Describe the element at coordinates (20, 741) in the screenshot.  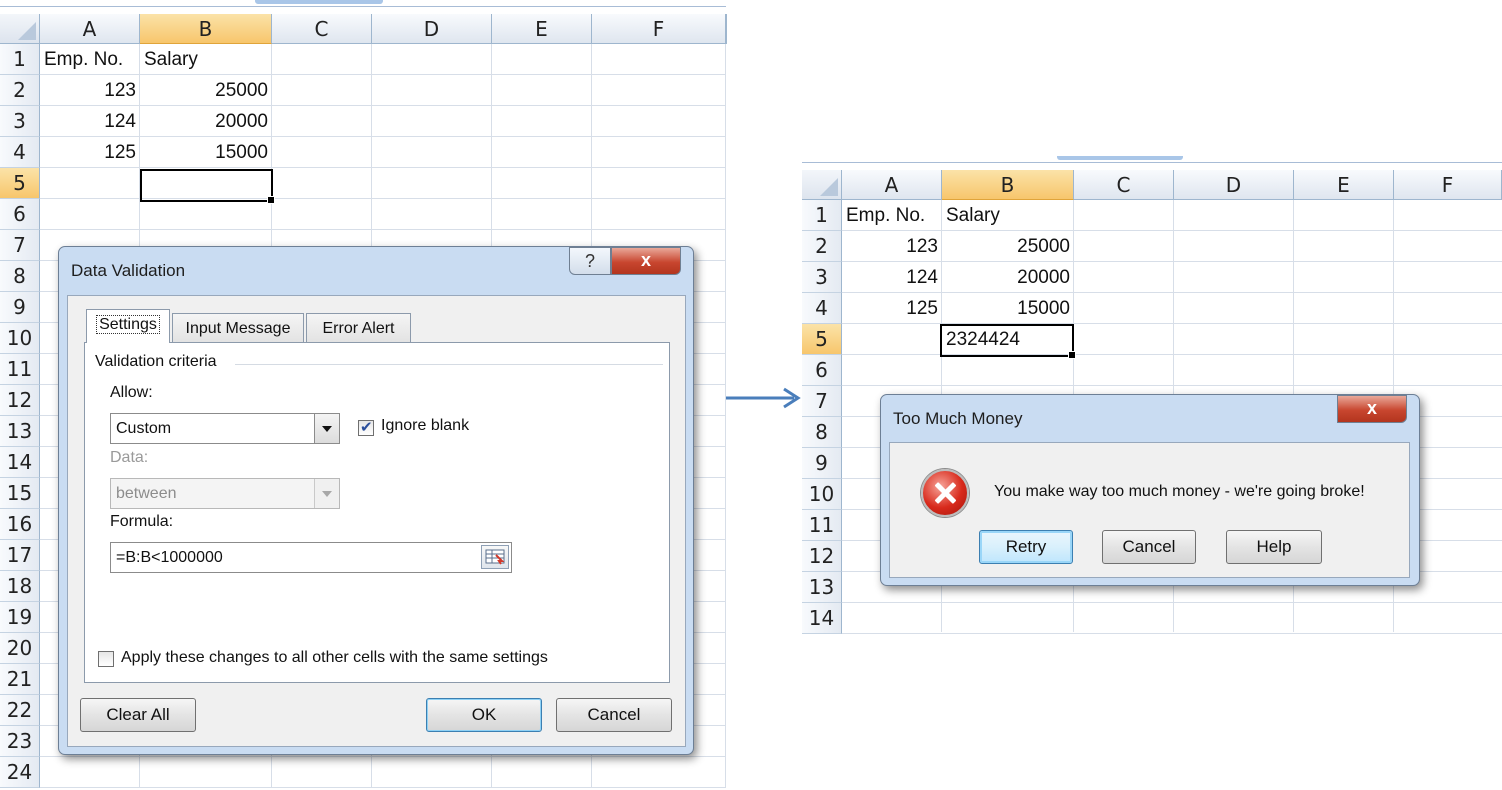
I see `row-header-23: 23` at that location.